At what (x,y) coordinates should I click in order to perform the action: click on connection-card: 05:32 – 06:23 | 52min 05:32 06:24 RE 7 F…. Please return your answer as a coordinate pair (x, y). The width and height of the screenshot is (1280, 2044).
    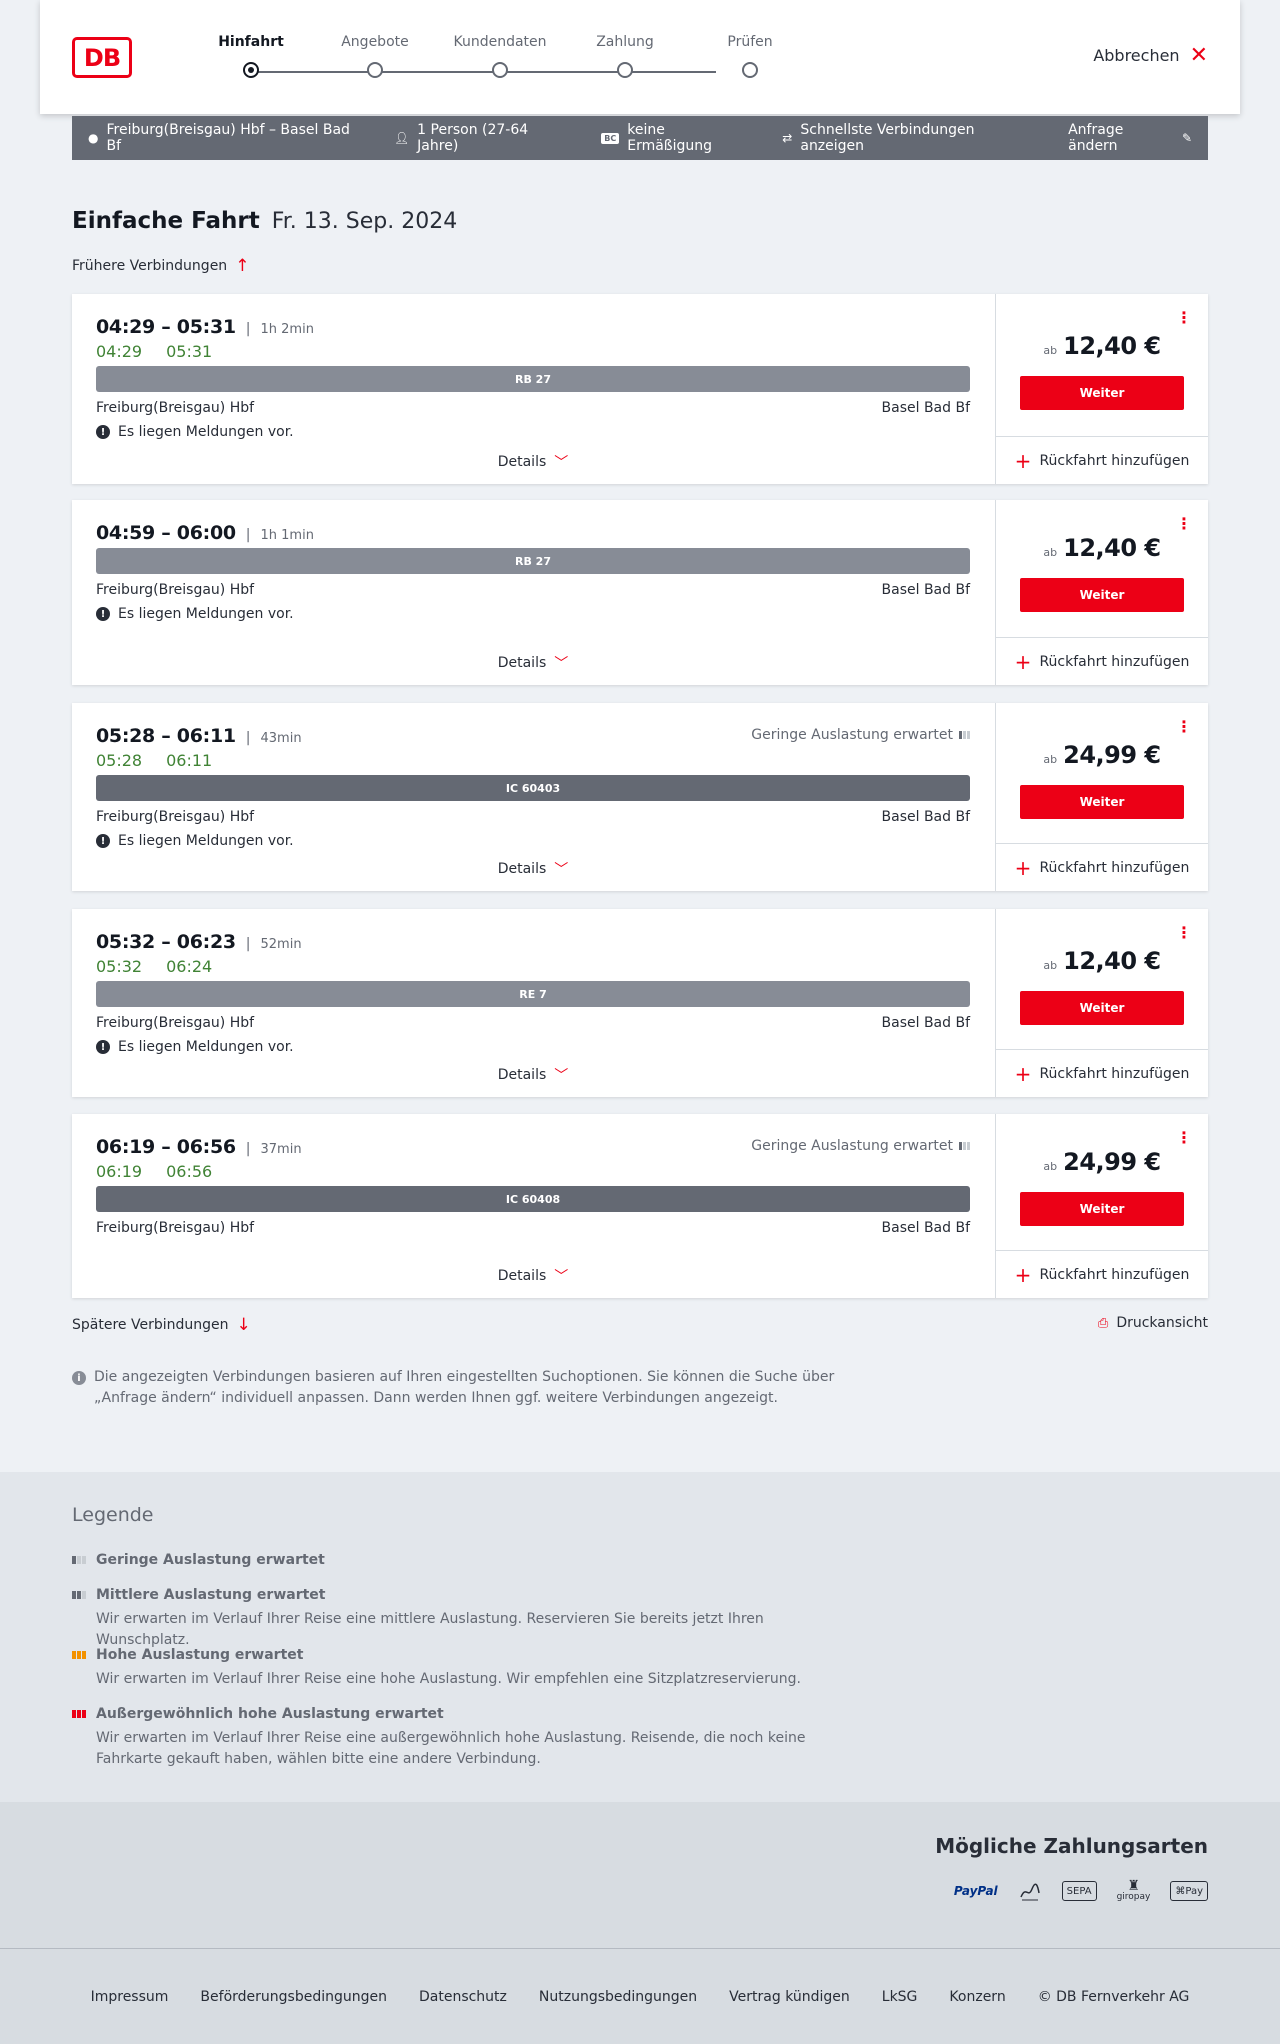
    Looking at the image, I should click on (640, 1003).